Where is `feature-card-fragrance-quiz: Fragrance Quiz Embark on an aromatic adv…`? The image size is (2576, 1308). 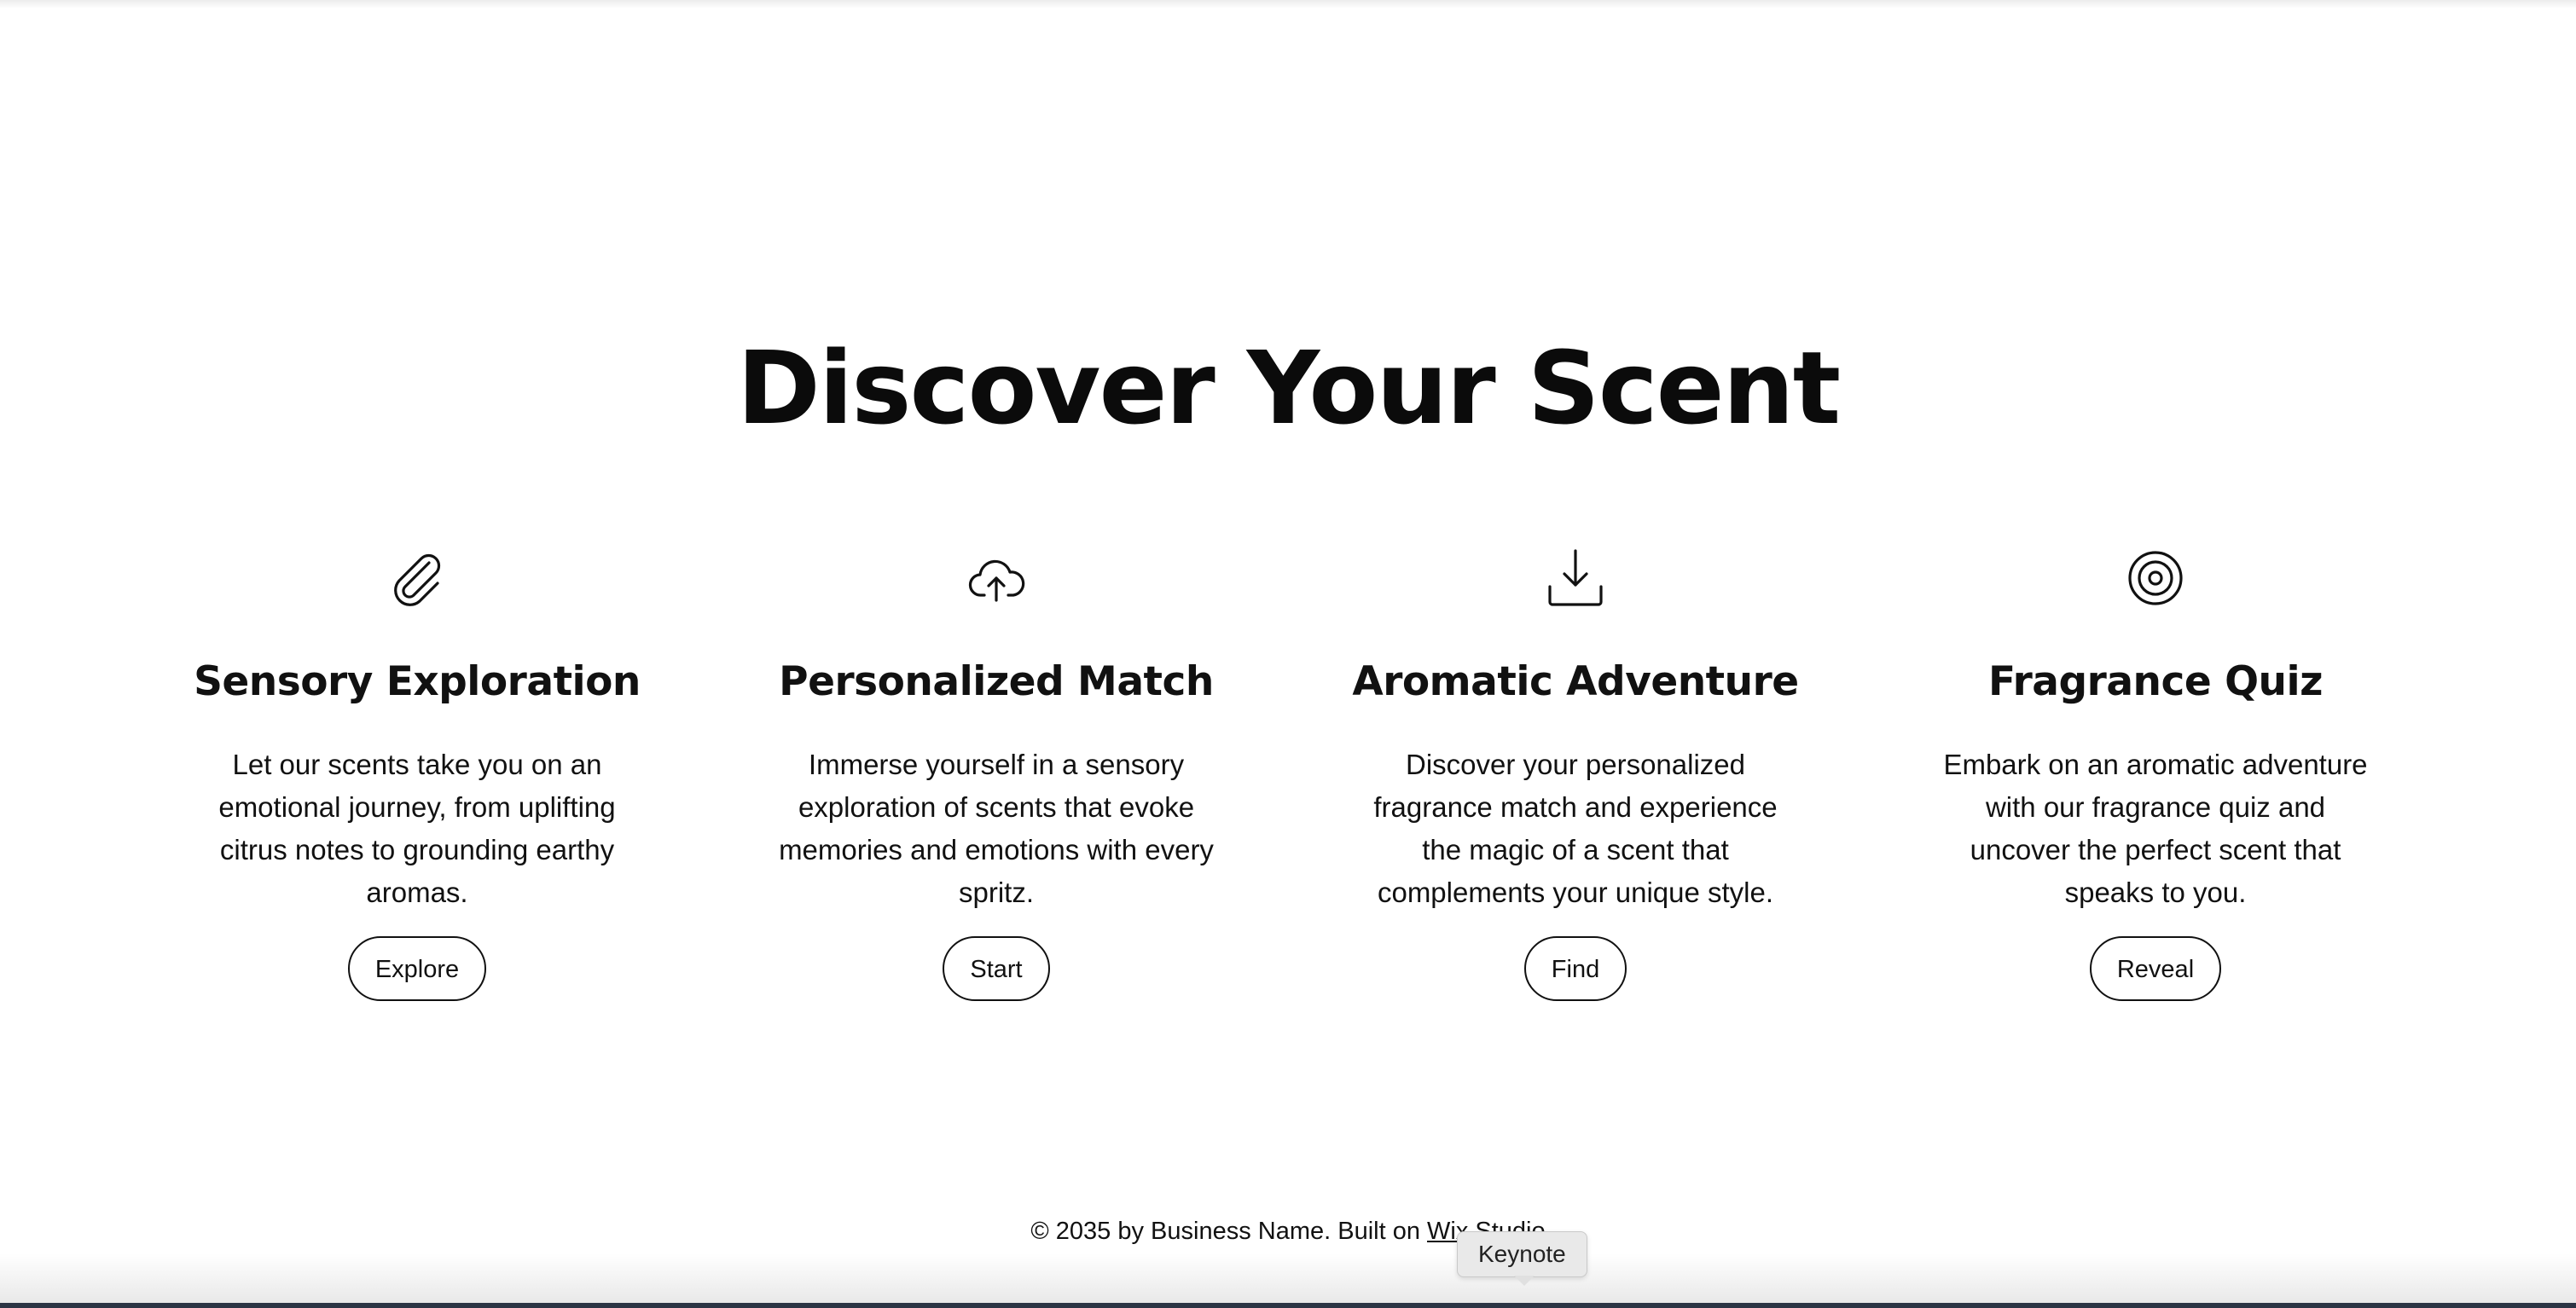 feature-card-fragrance-quiz: Fragrance Quiz Embark on an aromatic adv… is located at coordinates (2155, 773).